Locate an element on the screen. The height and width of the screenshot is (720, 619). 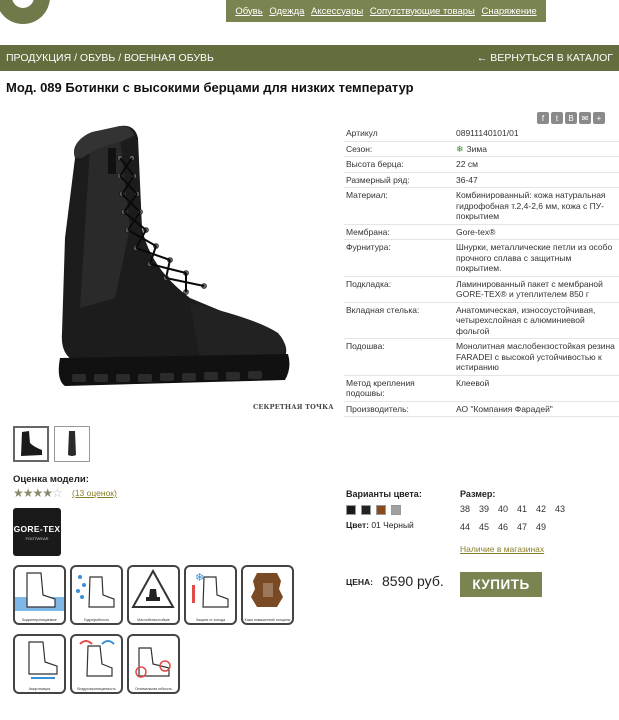
spec-key: Сезон: is located at coordinates (359, 148).